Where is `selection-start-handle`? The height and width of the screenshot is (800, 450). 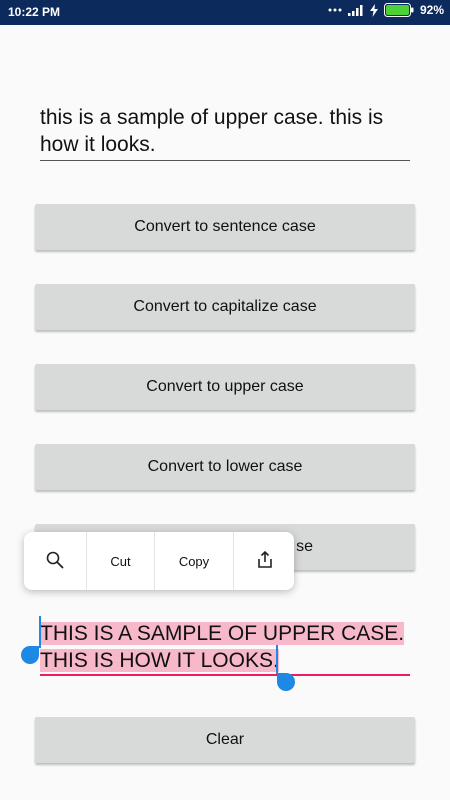
selection-start-handle is located at coordinates (30, 655).